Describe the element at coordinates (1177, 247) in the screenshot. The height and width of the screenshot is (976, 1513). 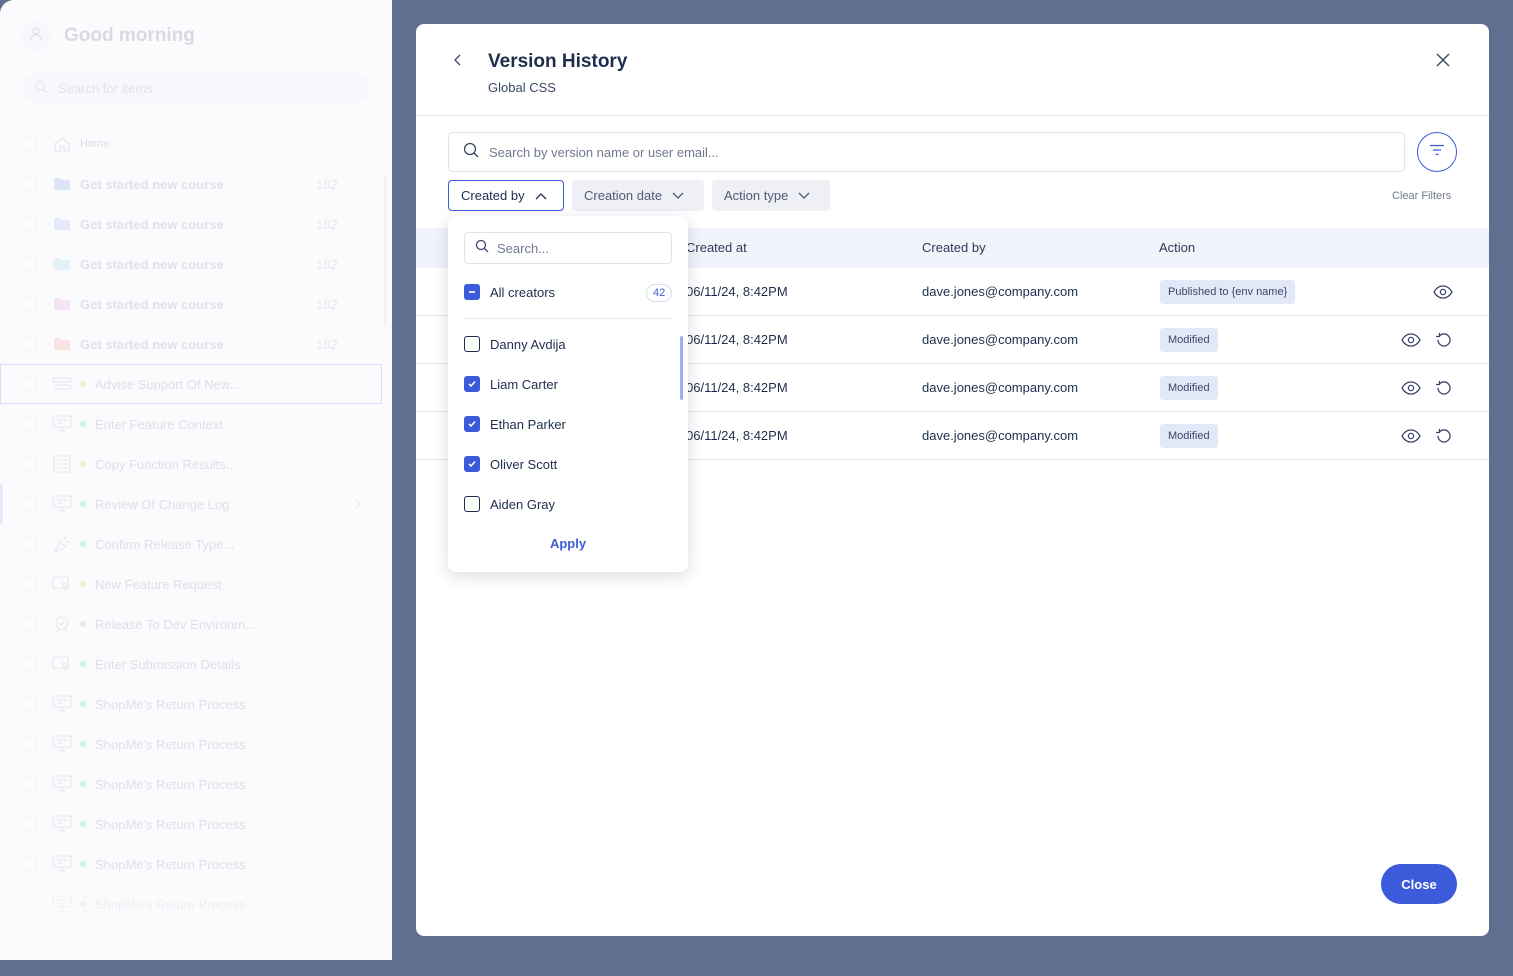
I see `column-action: Action` at that location.